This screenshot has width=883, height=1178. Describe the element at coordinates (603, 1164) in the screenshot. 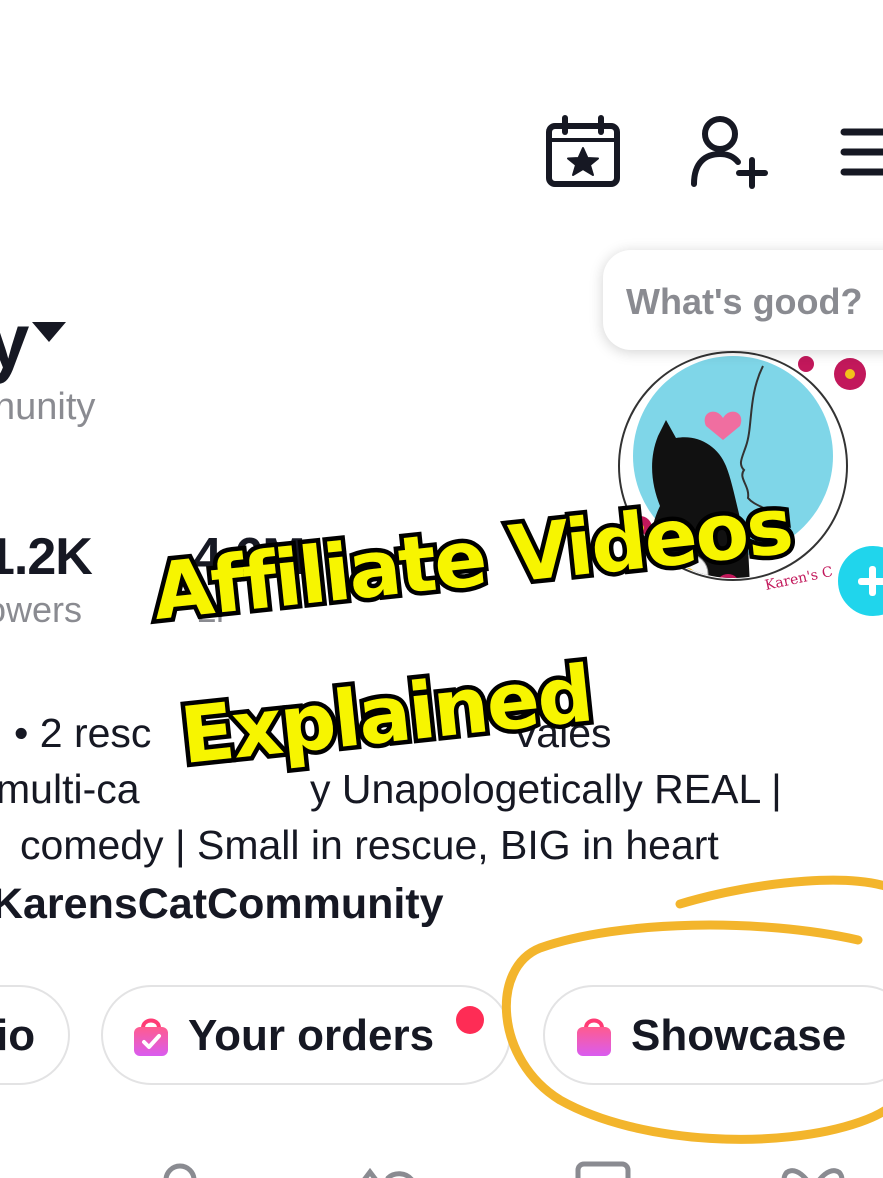

I see `favorites-tab-icon` at that location.